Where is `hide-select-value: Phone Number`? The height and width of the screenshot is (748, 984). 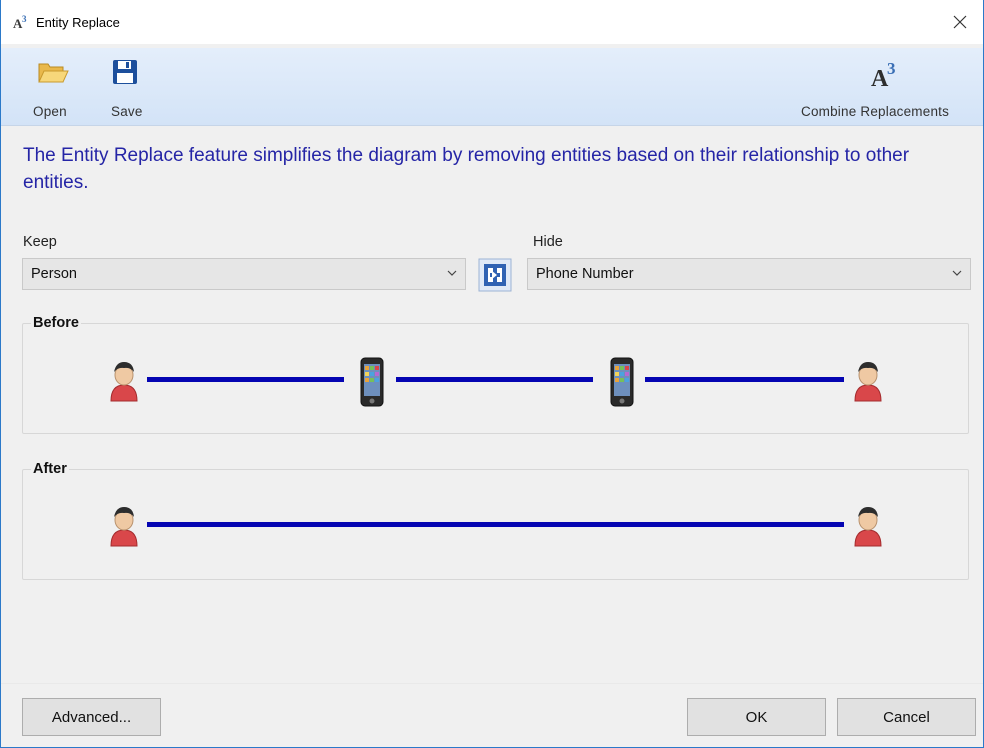 hide-select-value: Phone Number is located at coordinates (585, 274).